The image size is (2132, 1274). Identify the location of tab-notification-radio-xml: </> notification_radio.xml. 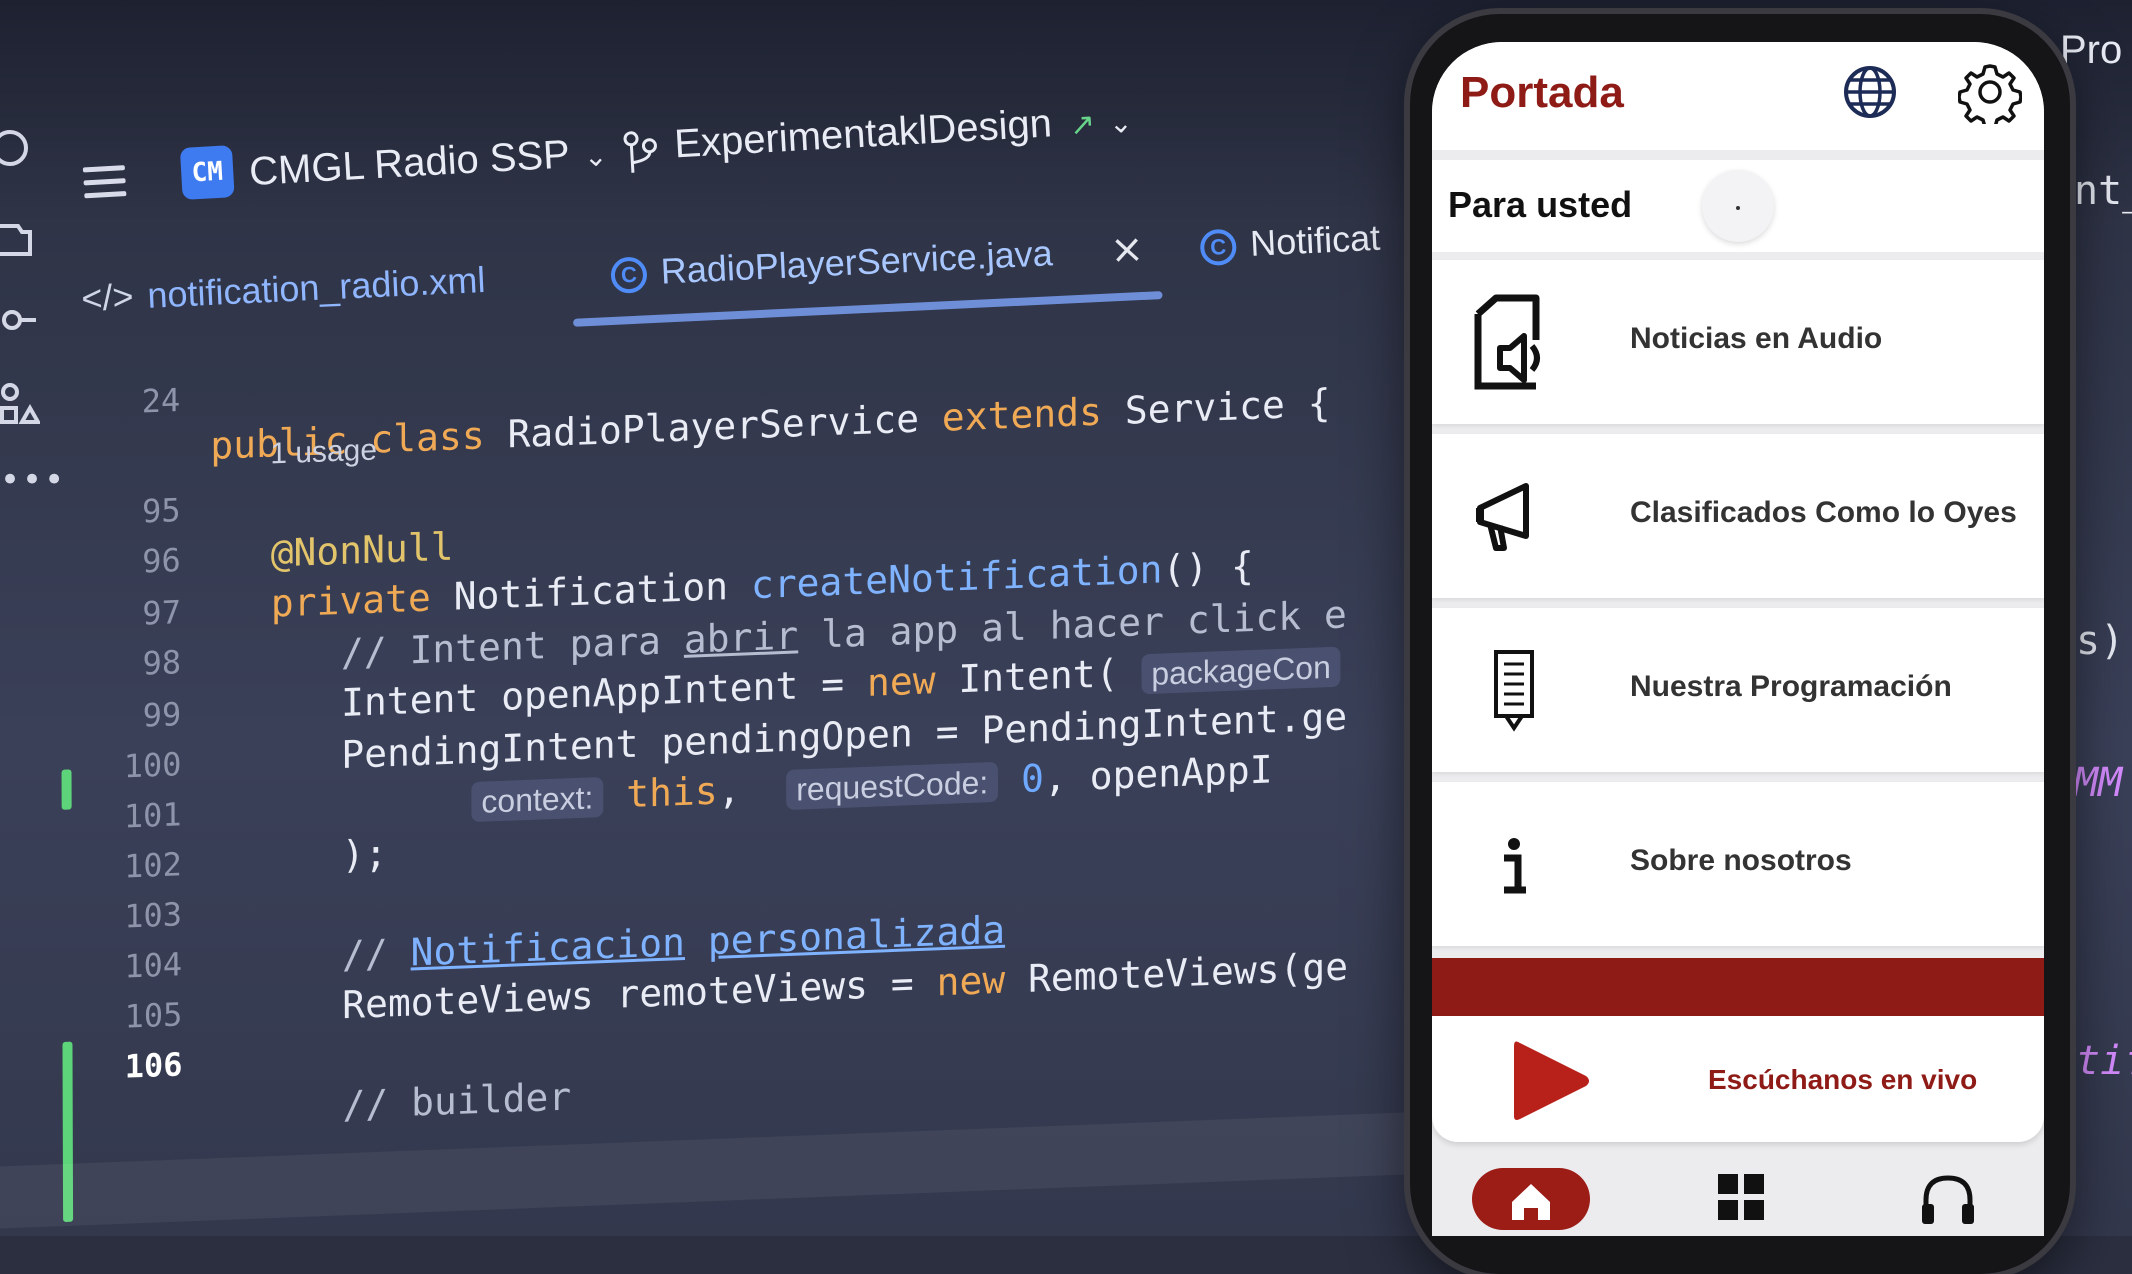
(283, 289).